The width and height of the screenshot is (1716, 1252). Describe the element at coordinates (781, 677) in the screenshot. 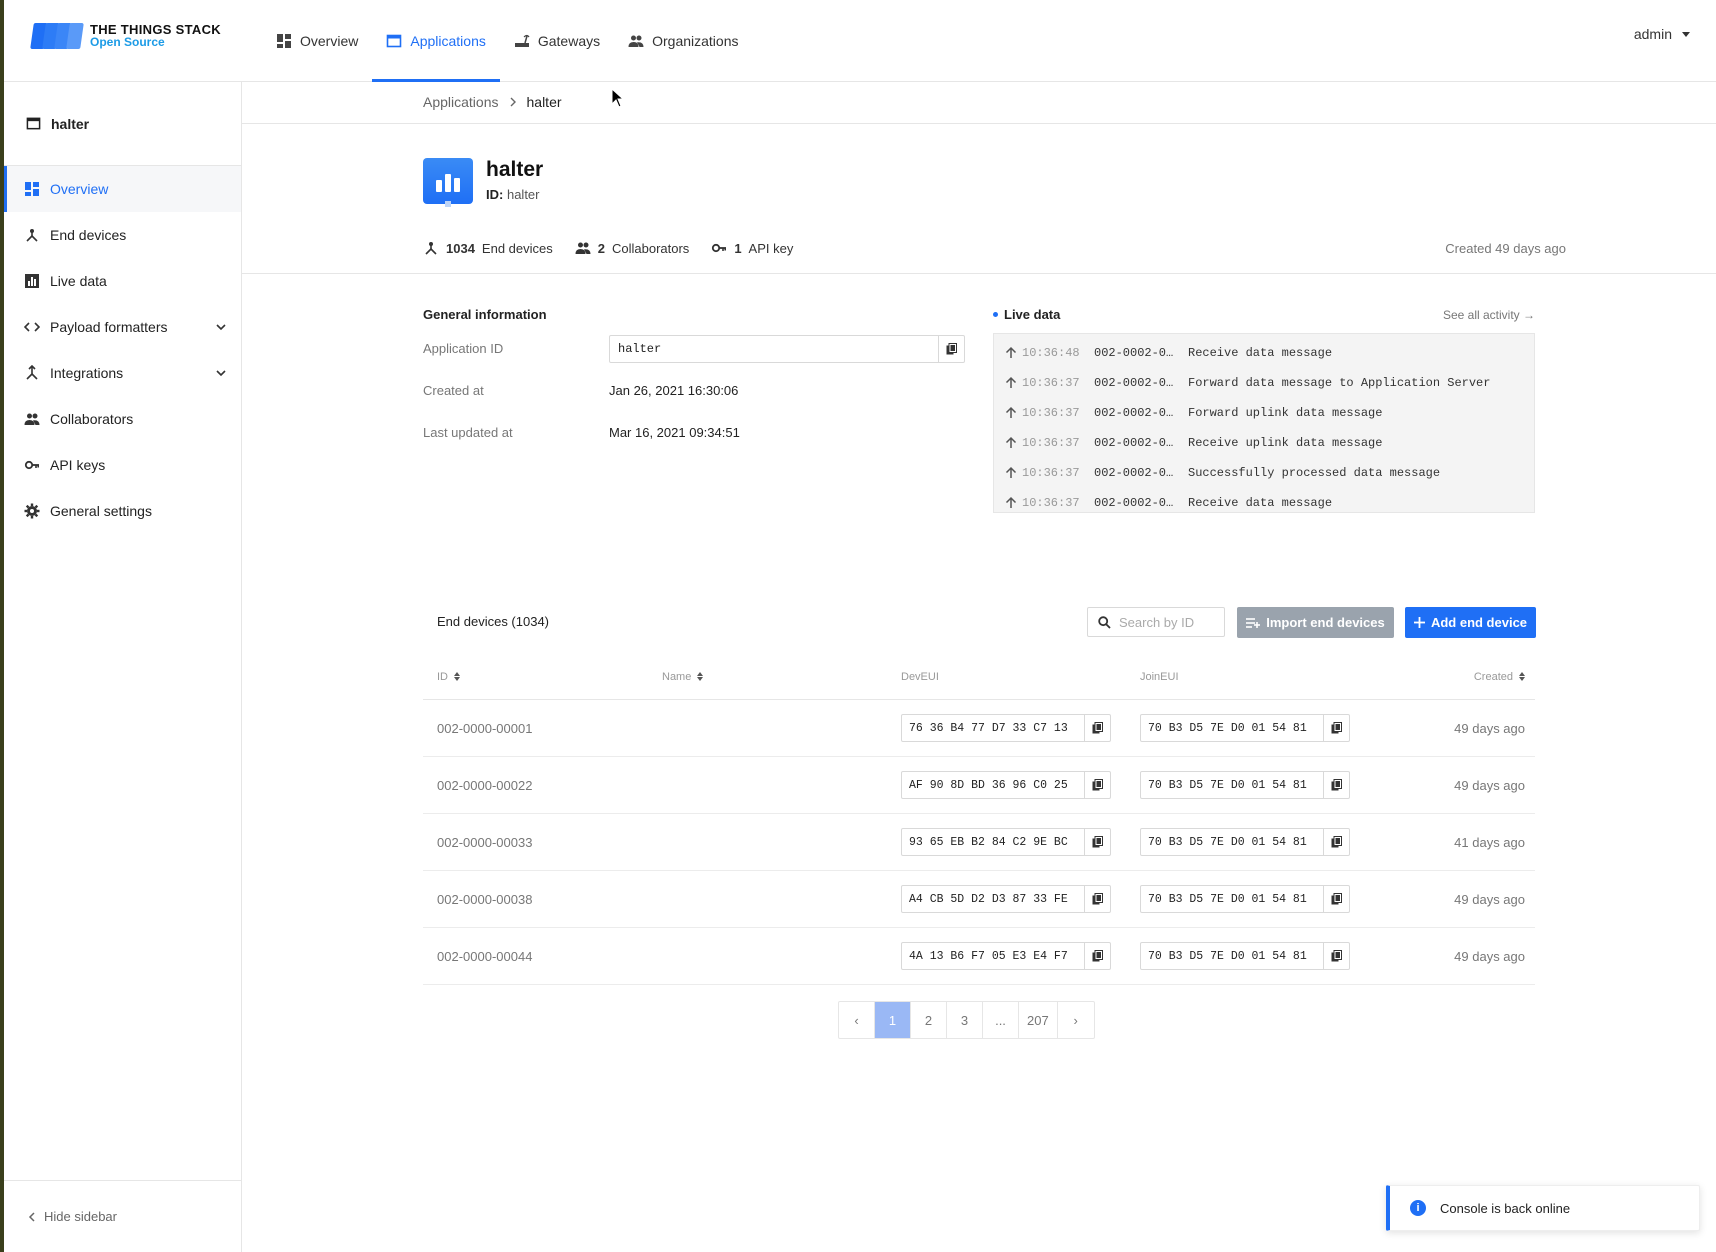

I see `column-name: Name` at that location.